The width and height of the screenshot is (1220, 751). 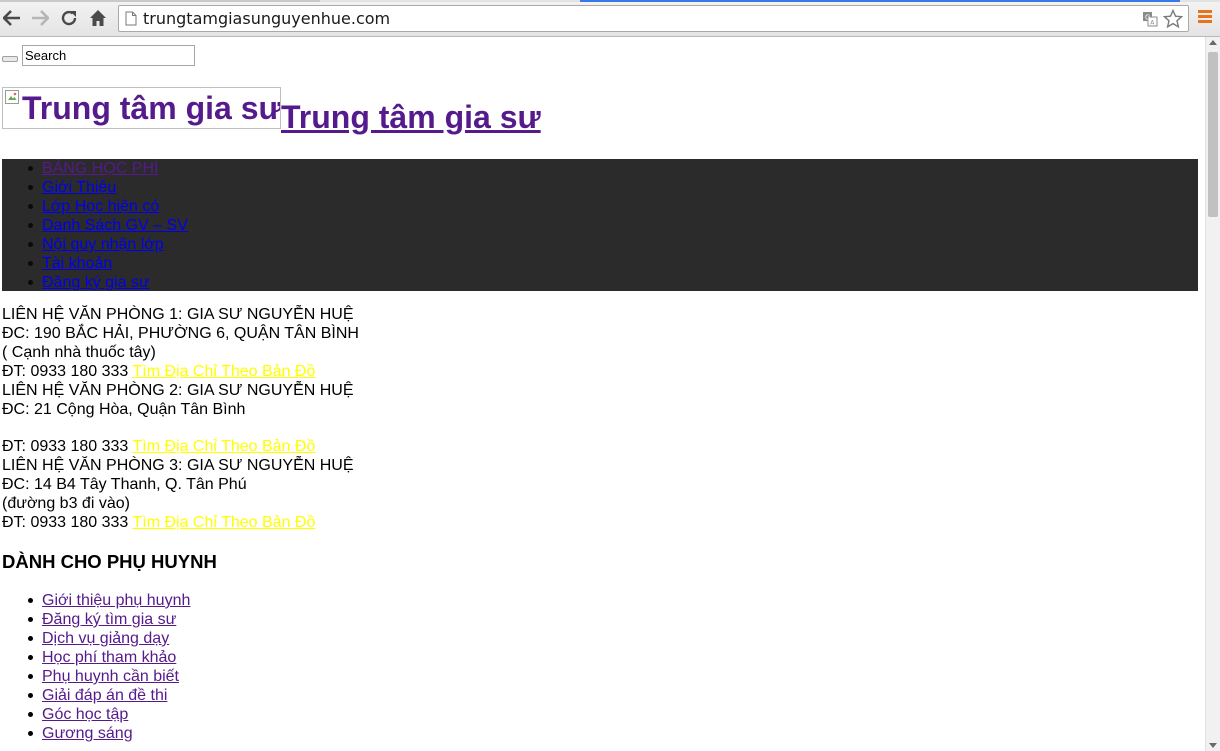 I want to click on nav-link-noi-quy: Nội quy nhận lớp, so click(x=103, y=244).